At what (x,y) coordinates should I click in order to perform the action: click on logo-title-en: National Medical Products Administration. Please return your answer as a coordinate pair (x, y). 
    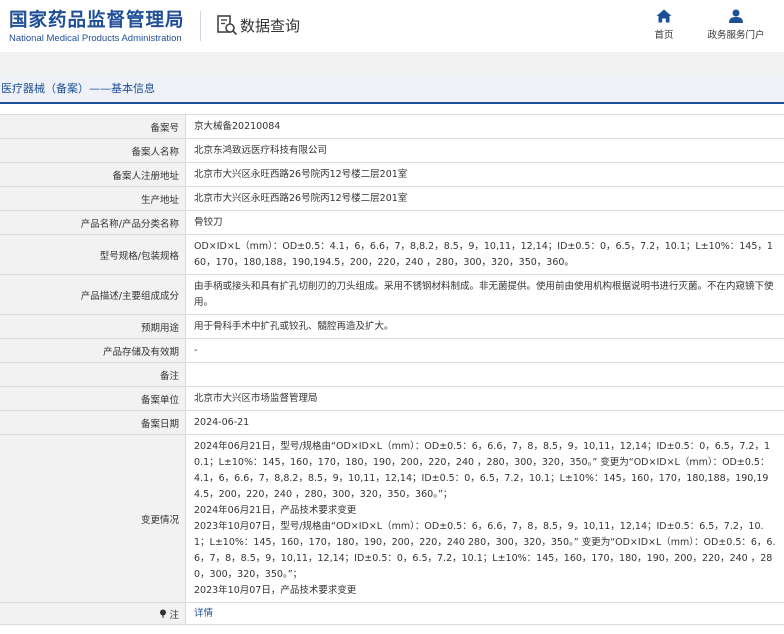
    Looking at the image, I should click on (95, 38).